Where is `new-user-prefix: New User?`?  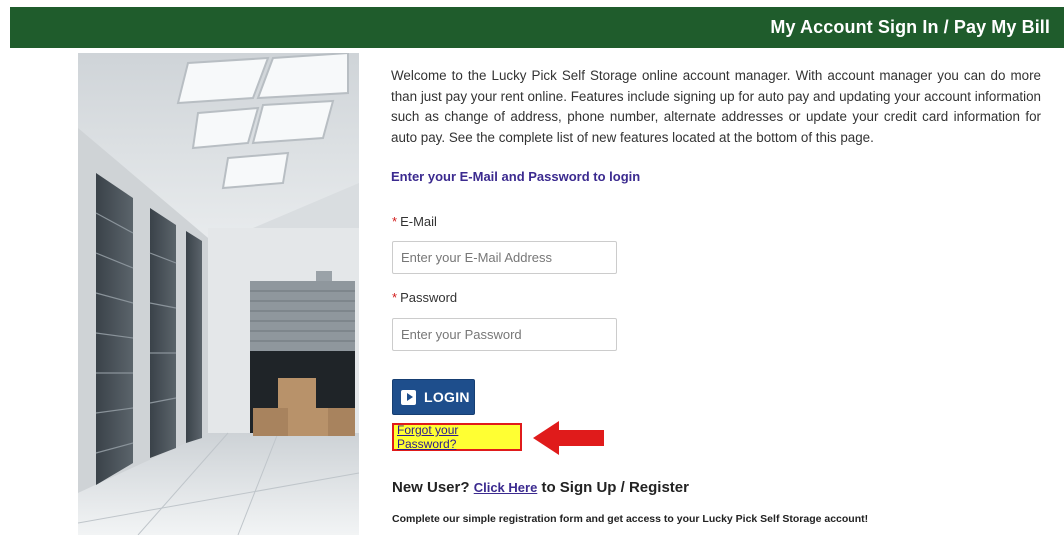
new-user-prefix: New User? is located at coordinates (431, 487).